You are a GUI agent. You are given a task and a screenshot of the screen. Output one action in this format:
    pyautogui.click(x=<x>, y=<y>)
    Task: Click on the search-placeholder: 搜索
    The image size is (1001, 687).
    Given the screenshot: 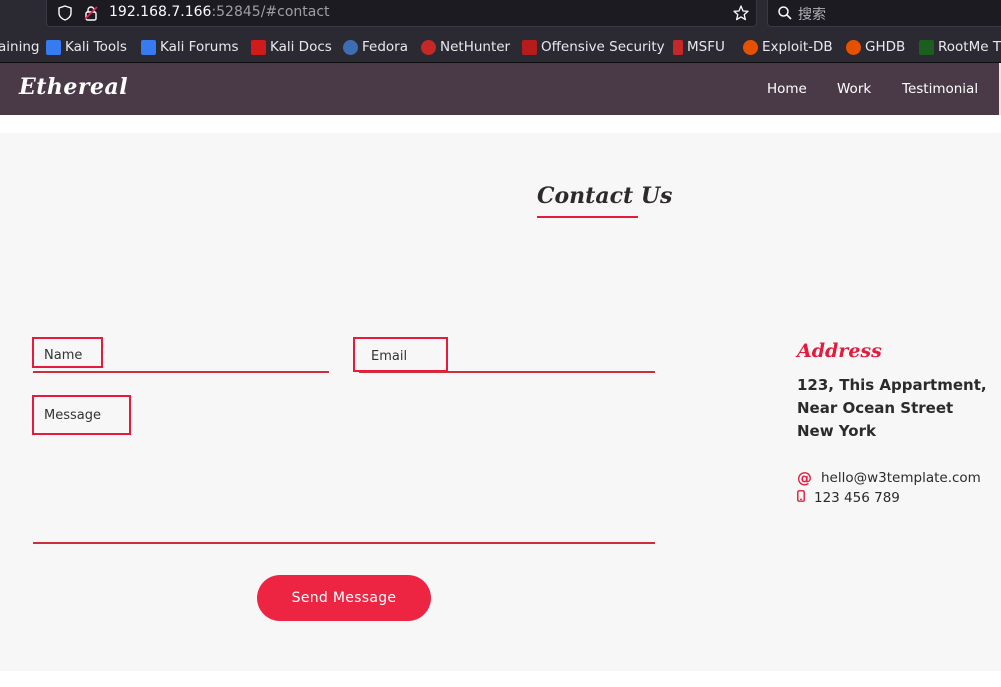 What is the action you would take?
    pyautogui.click(x=812, y=15)
    